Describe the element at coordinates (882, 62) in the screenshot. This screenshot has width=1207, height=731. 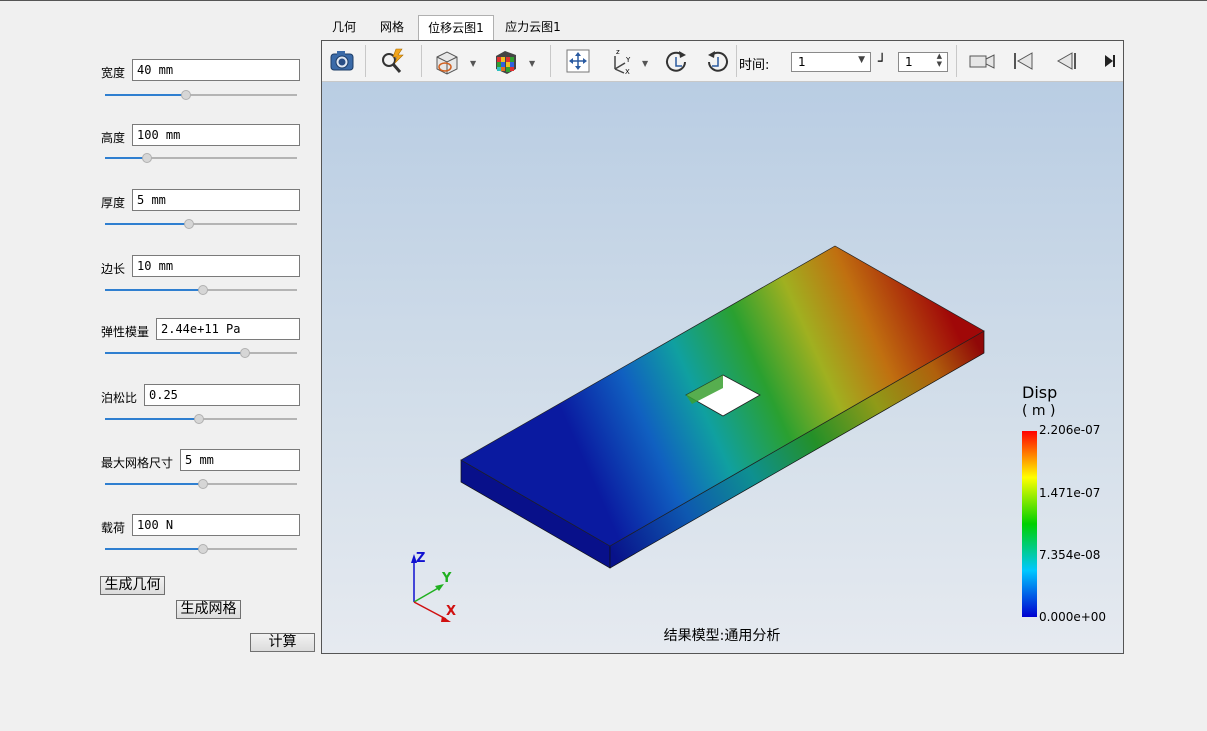
I see `step-bracket-icon: ┘` at that location.